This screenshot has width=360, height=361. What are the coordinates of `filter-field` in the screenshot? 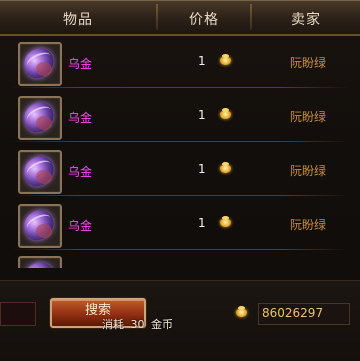 It's located at (18, 314).